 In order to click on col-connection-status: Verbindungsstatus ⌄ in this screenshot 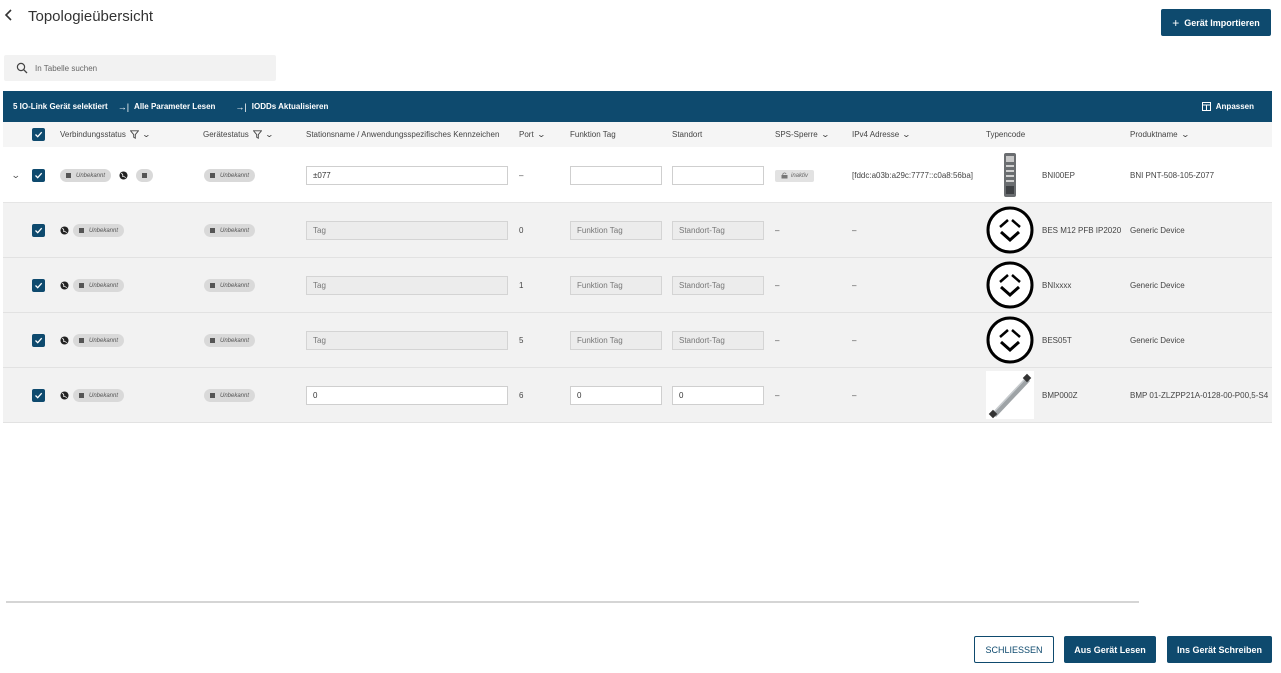, I will do `click(105, 134)`.